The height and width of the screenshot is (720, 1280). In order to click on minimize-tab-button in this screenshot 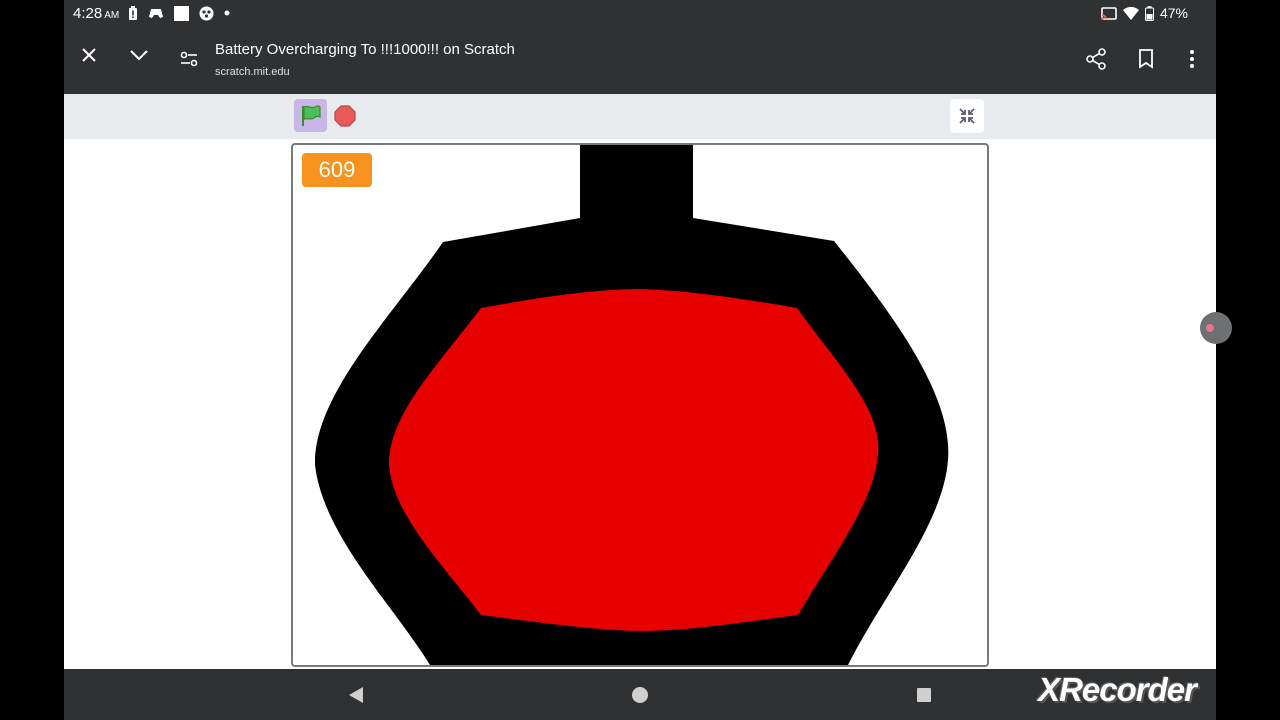, I will do `click(139, 55)`.